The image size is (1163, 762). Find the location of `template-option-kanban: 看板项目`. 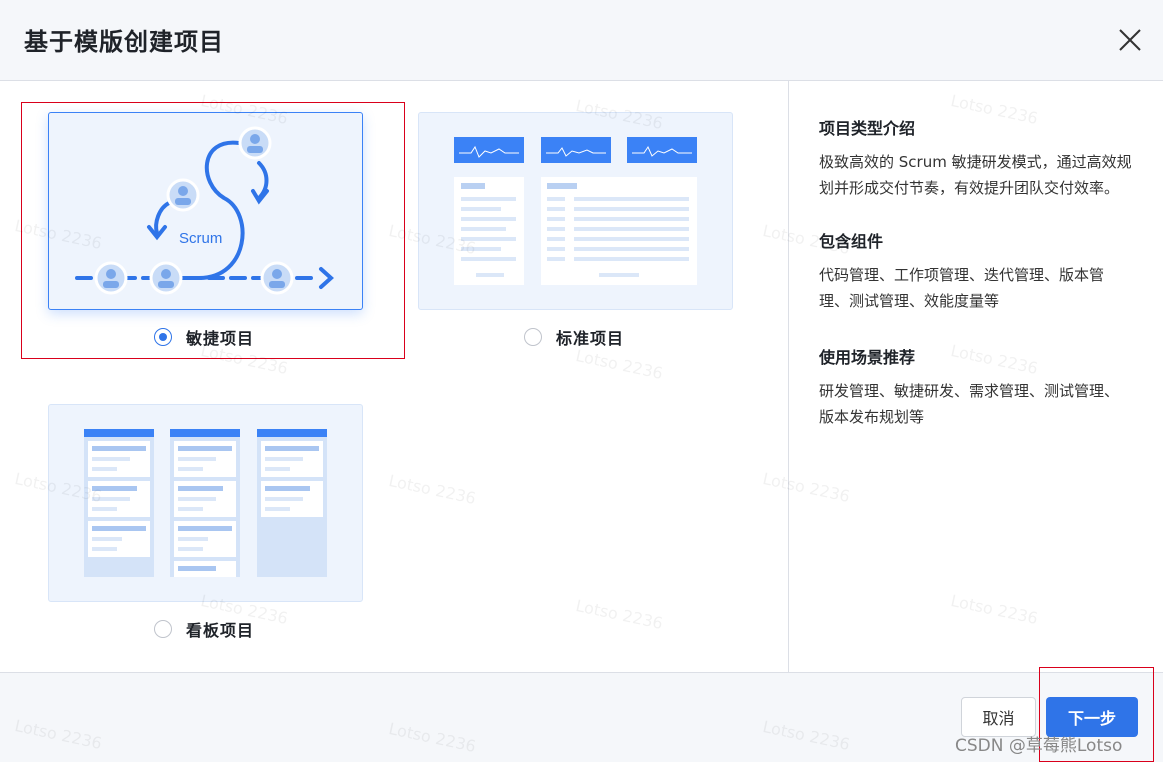

template-option-kanban: 看板项目 is located at coordinates (204, 629).